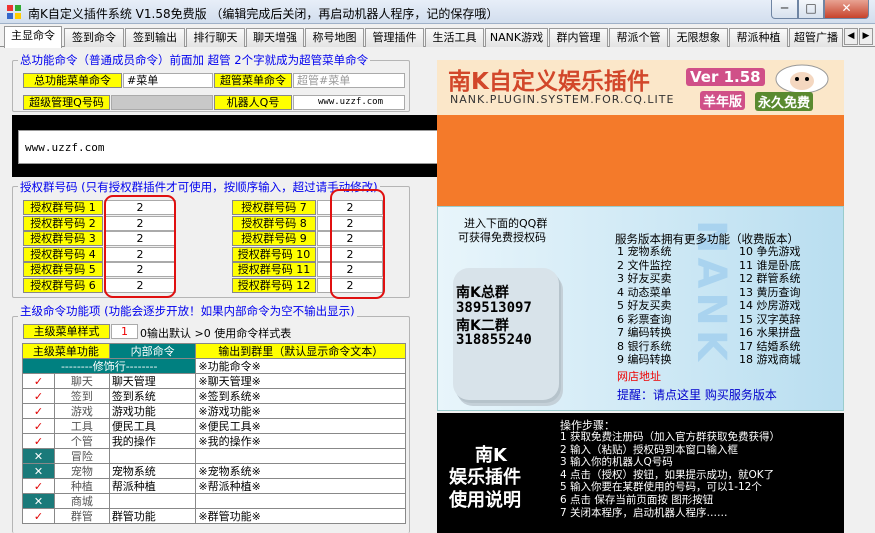  What do you see at coordinates (644, 346) in the screenshot?
I see `feature-item: 8 银行系统` at bounding box center [644, 346].